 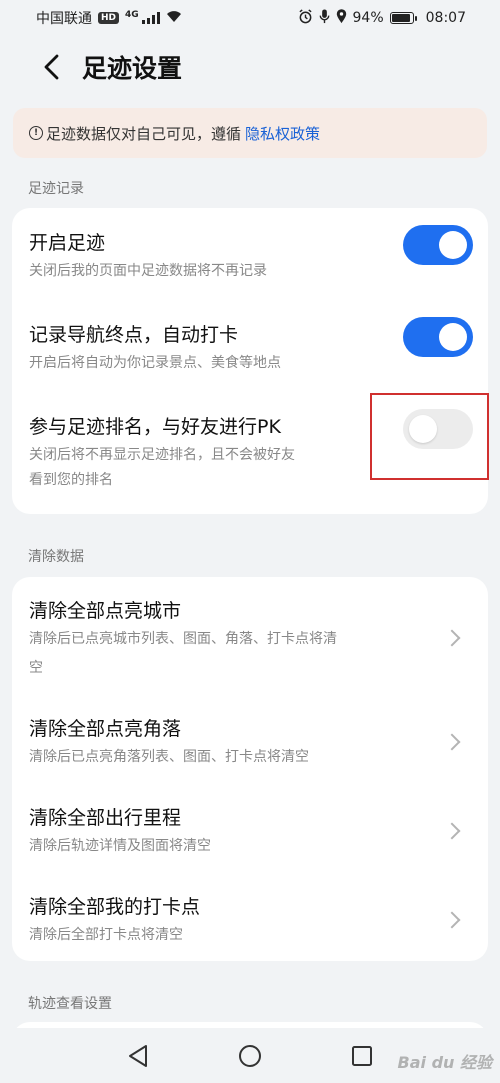 I want to click on status-left: 中国联通 HD 4G, so click(x=109, y=18).